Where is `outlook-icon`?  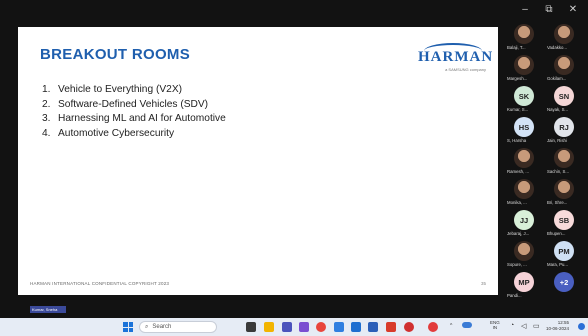
outlook-icon is located at coordinates (356, 327).